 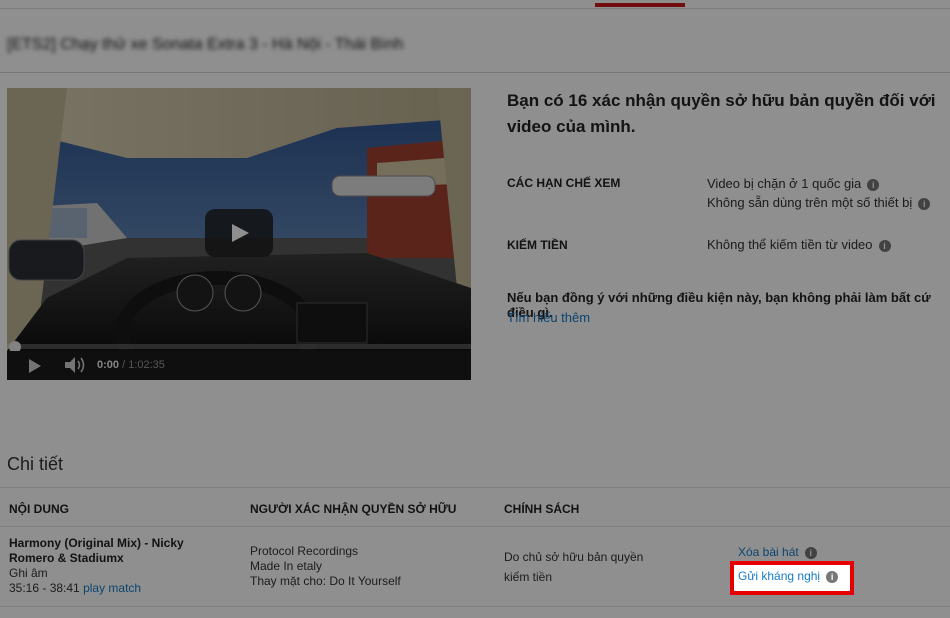 I want to click on player-controls: 0:00 / 1:02:35, so click(x=239, y=365).